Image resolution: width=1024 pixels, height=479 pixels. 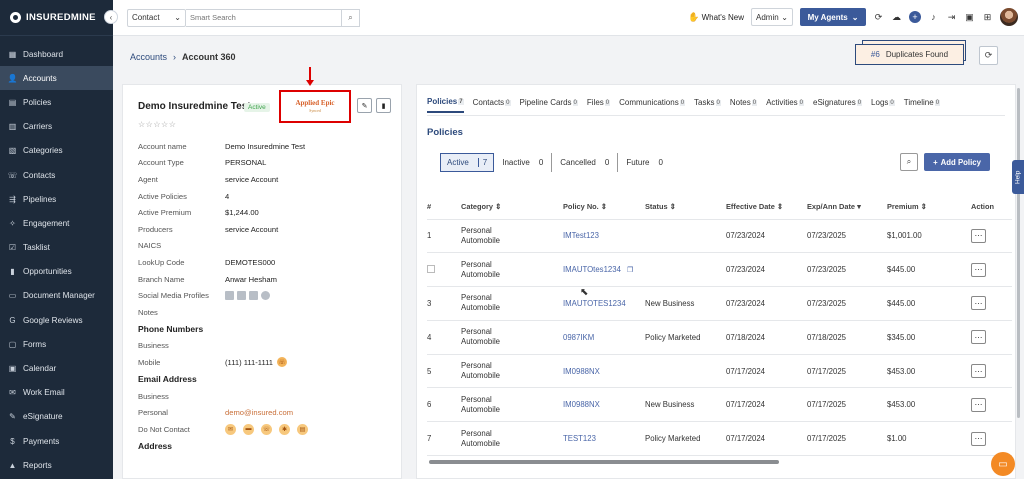 What do you see at coordinates (685, 207) in the screenshot?
I see `column-header: Status ⇕` at bounding box center [685, 207].